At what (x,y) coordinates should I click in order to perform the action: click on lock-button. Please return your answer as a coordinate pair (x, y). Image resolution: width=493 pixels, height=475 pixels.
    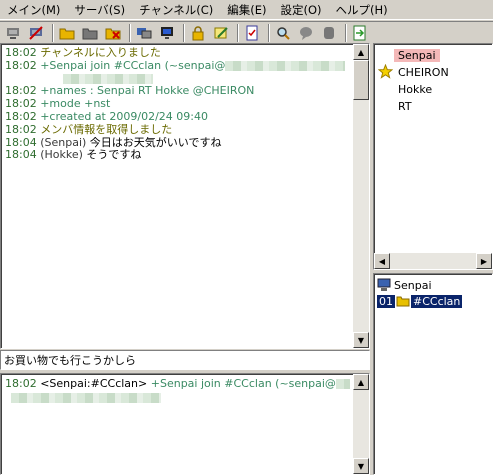
    Looking at the image, I should click on (198, 33).